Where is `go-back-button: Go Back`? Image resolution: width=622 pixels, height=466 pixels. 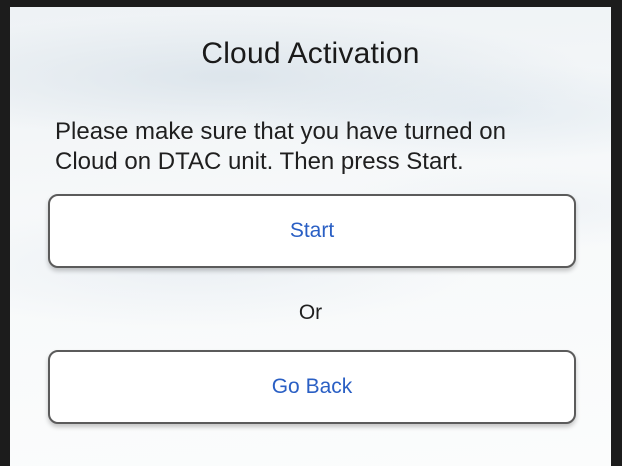 go-back-button: Go Back is located at coordinates (312, 387).